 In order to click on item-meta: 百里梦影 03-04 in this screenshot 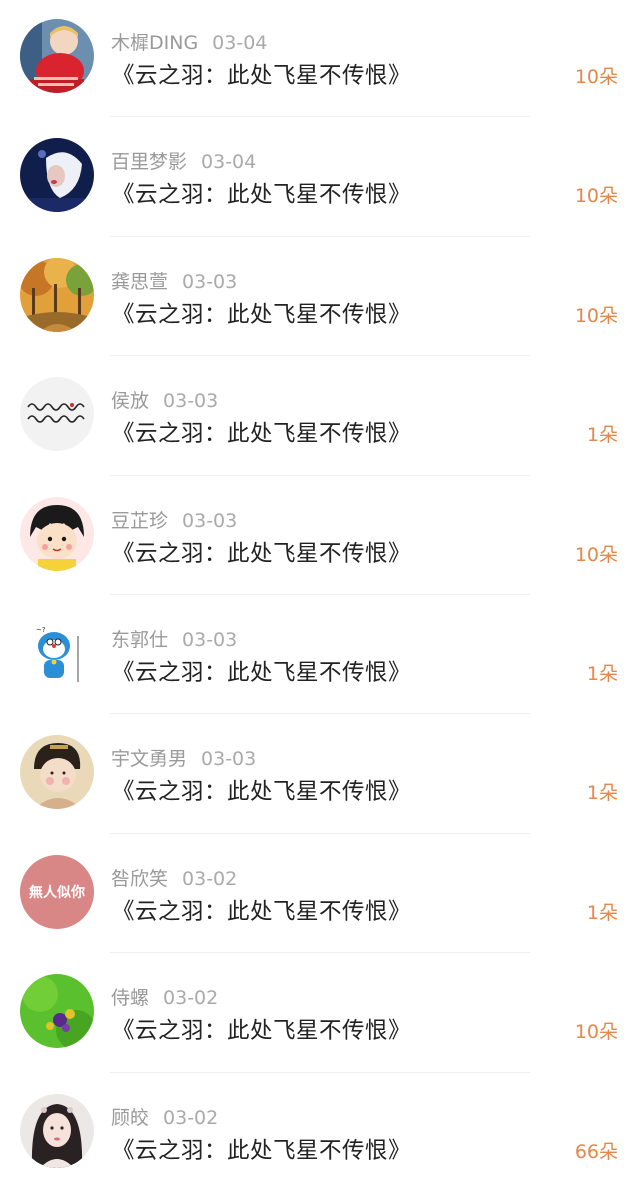, I will do `click(183, 160)`.